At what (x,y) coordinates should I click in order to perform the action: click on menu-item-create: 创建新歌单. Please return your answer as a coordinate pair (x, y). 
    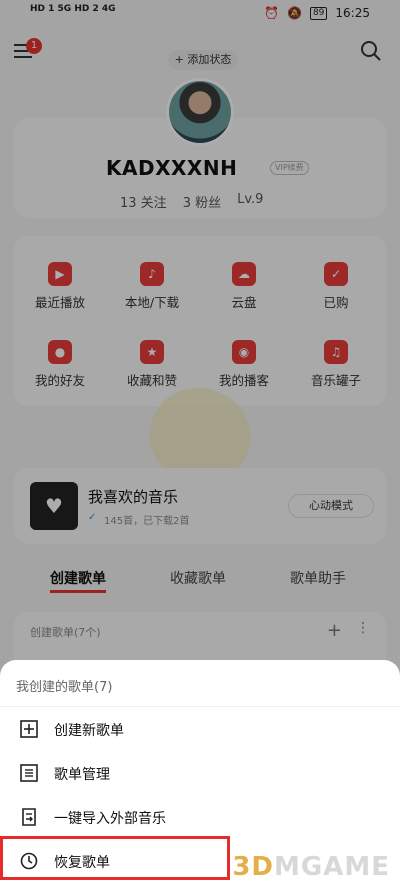
    Looking at the image, I should click on (200, 730).